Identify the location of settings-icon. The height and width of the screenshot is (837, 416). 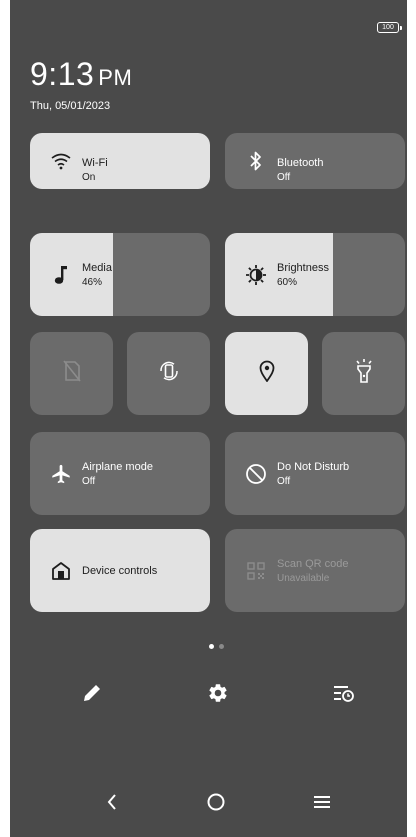
(218, 695).